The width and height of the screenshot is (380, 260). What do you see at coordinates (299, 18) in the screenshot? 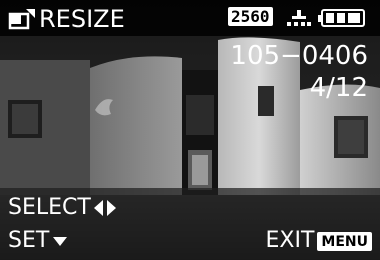
I see `fine-quality-icon` at bounding box center [299, 18].